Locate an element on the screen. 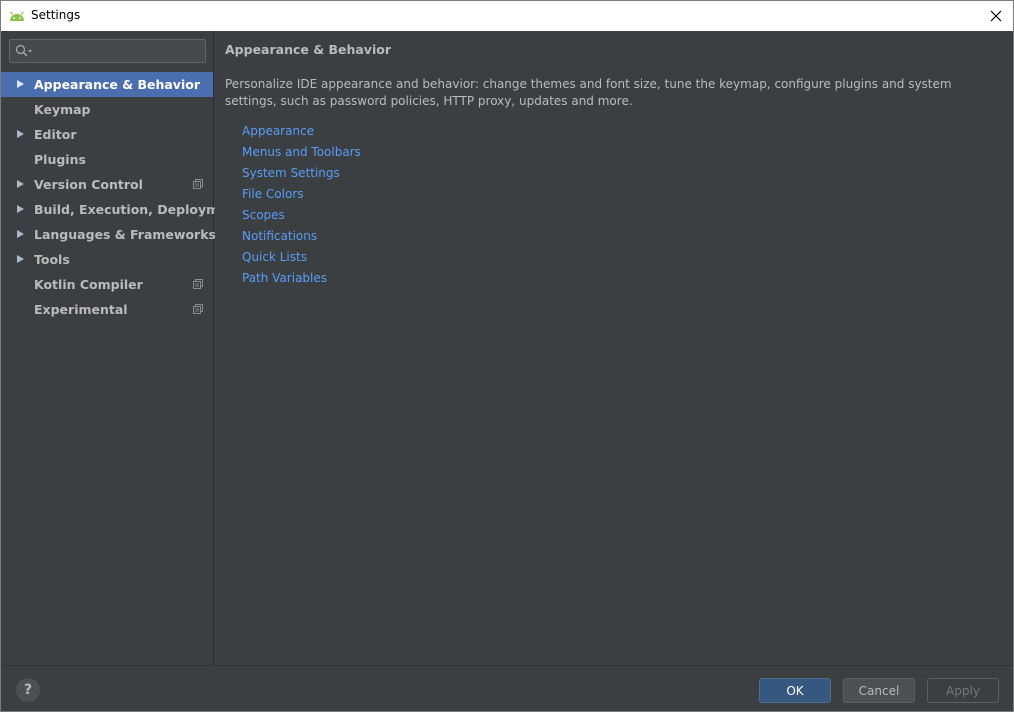 This screenshot has width=1014, height=712. sidebar-item-label: Editor is located at coordinates (55, 134).